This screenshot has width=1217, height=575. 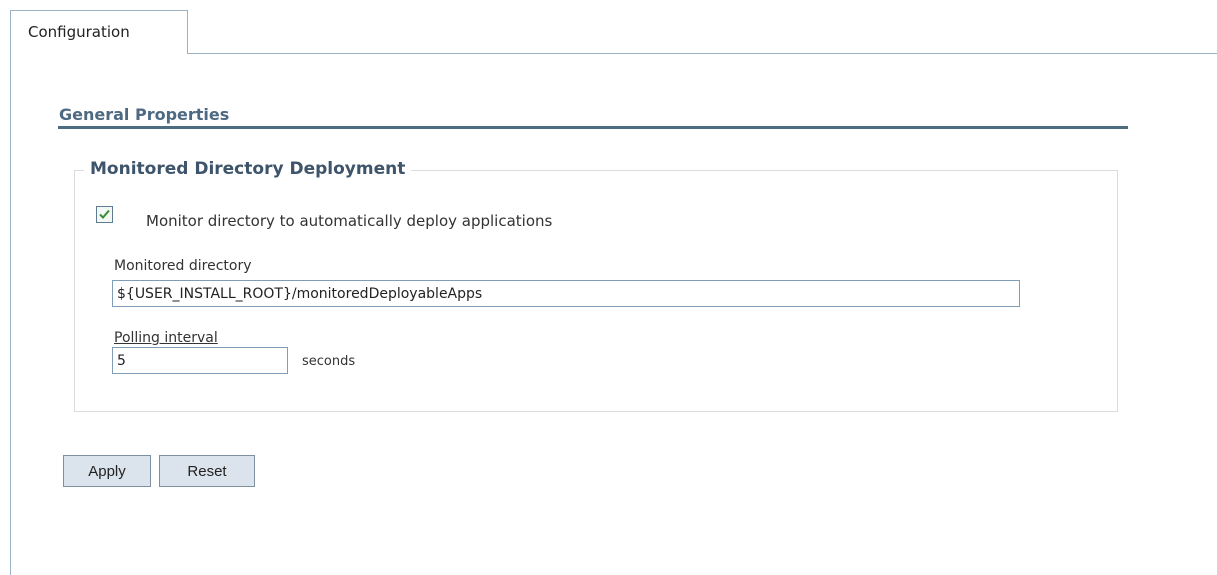 I want to click on polling-interval-unit: seconds, so click(x=329, y=361).